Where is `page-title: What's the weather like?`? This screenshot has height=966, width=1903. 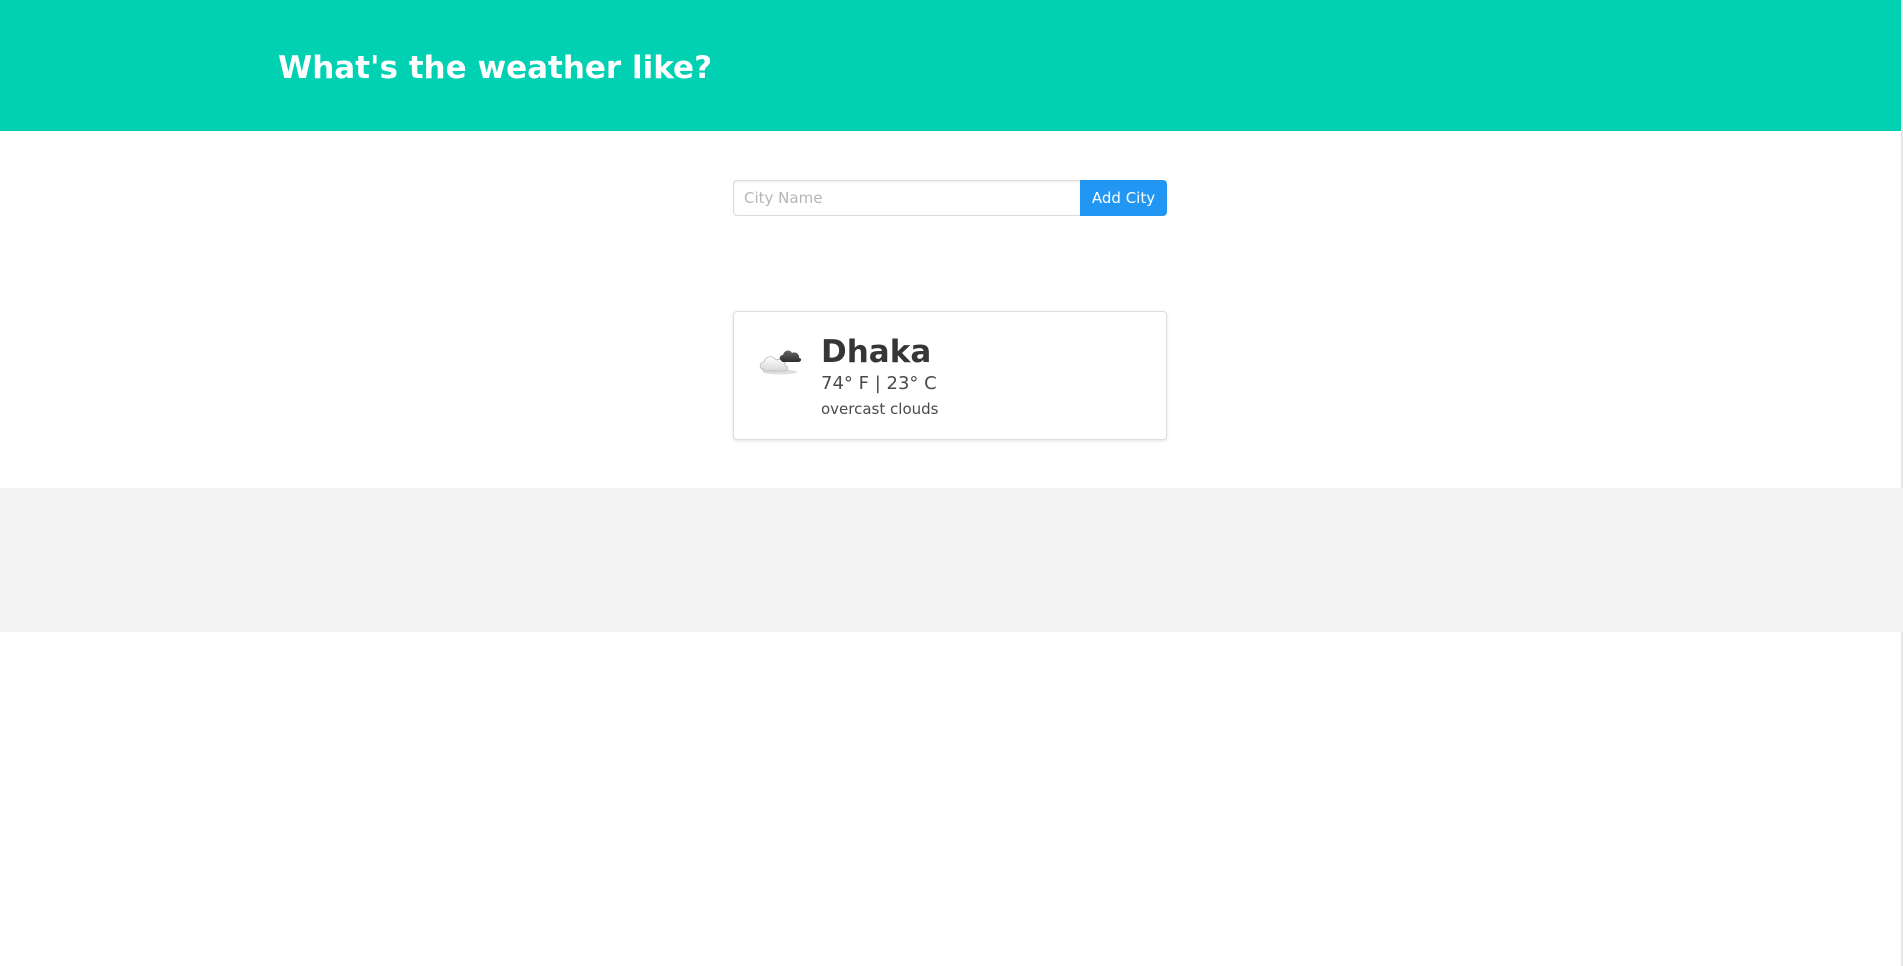 page-title: What's the weather like? is located at coordinates (495, 68).